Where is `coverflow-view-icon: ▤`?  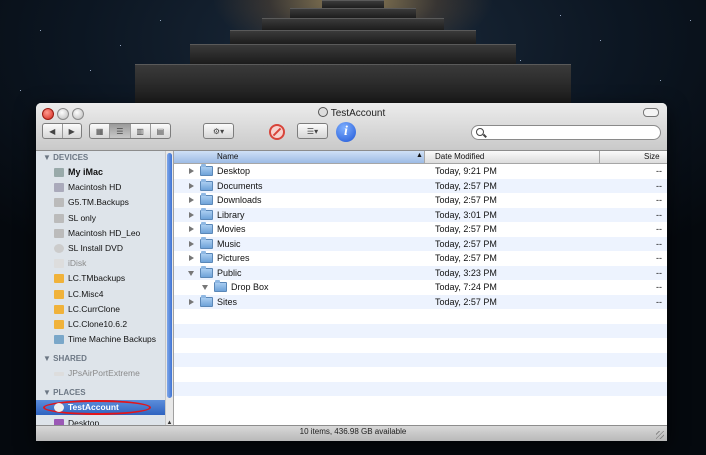
coverflow-view-icon: ▤ is located at coordinates (160, 131).